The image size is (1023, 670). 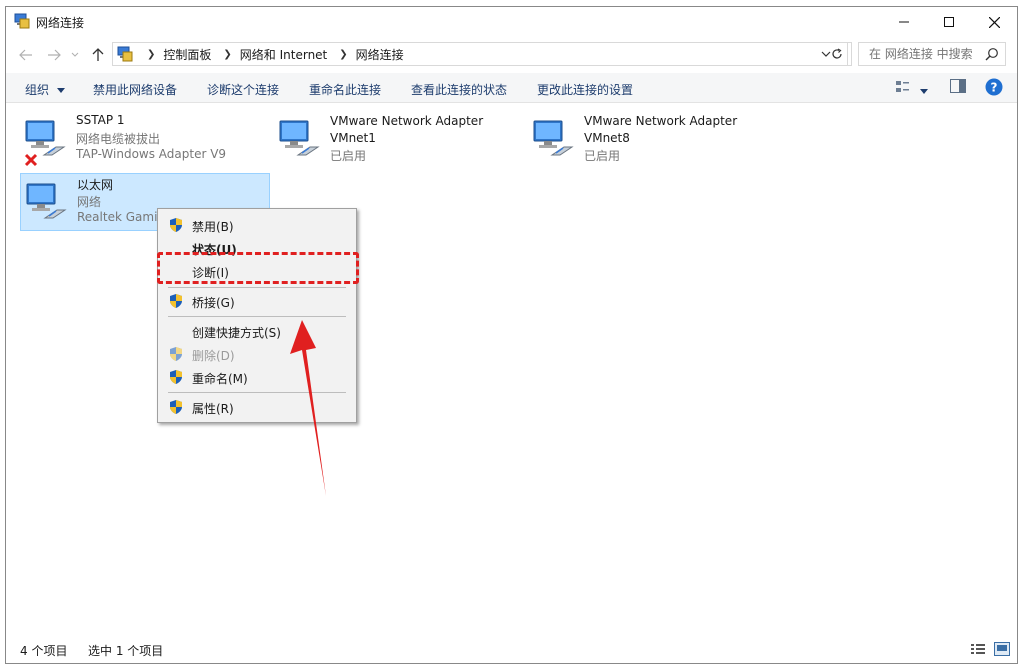 I want to click on window-title: 网络连接, so click(x=60, y=23).